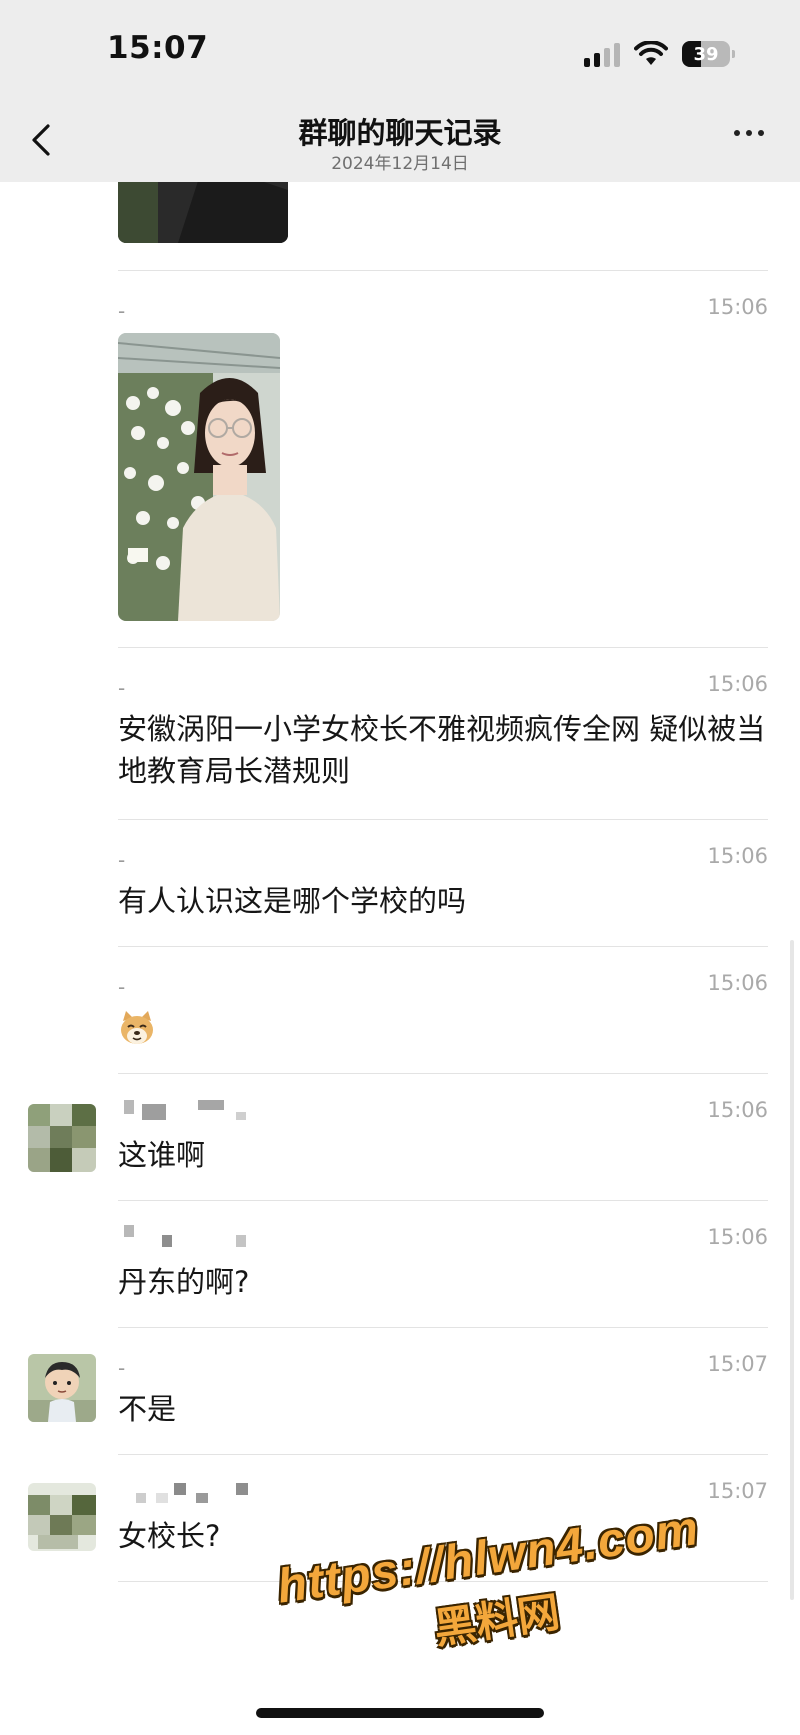 This screenshot has width=800, height=1735. I want to click on message-text: 不是, so click(147, 1409).